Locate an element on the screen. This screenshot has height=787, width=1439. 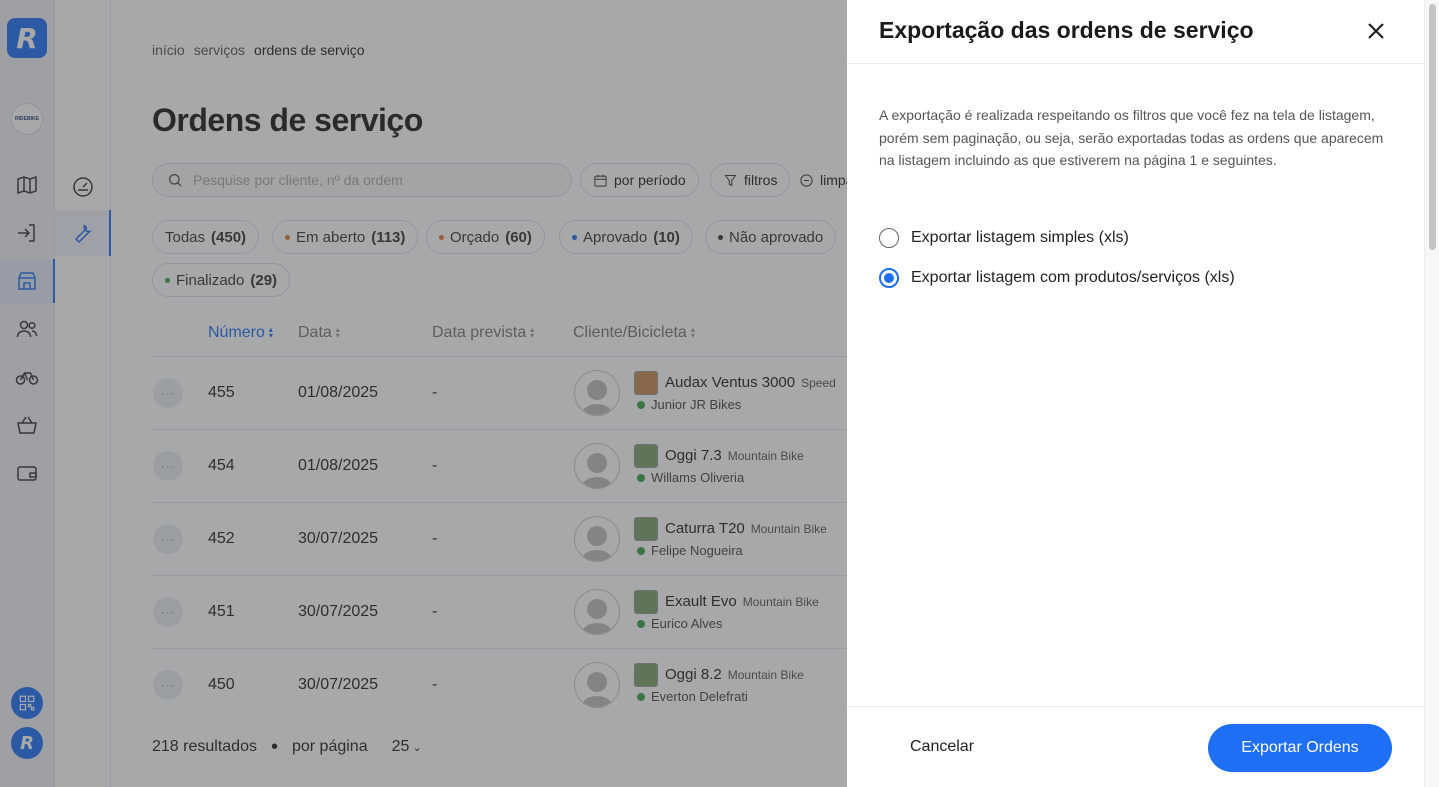
radio-button-with-products is located at coordinates (889, 278).